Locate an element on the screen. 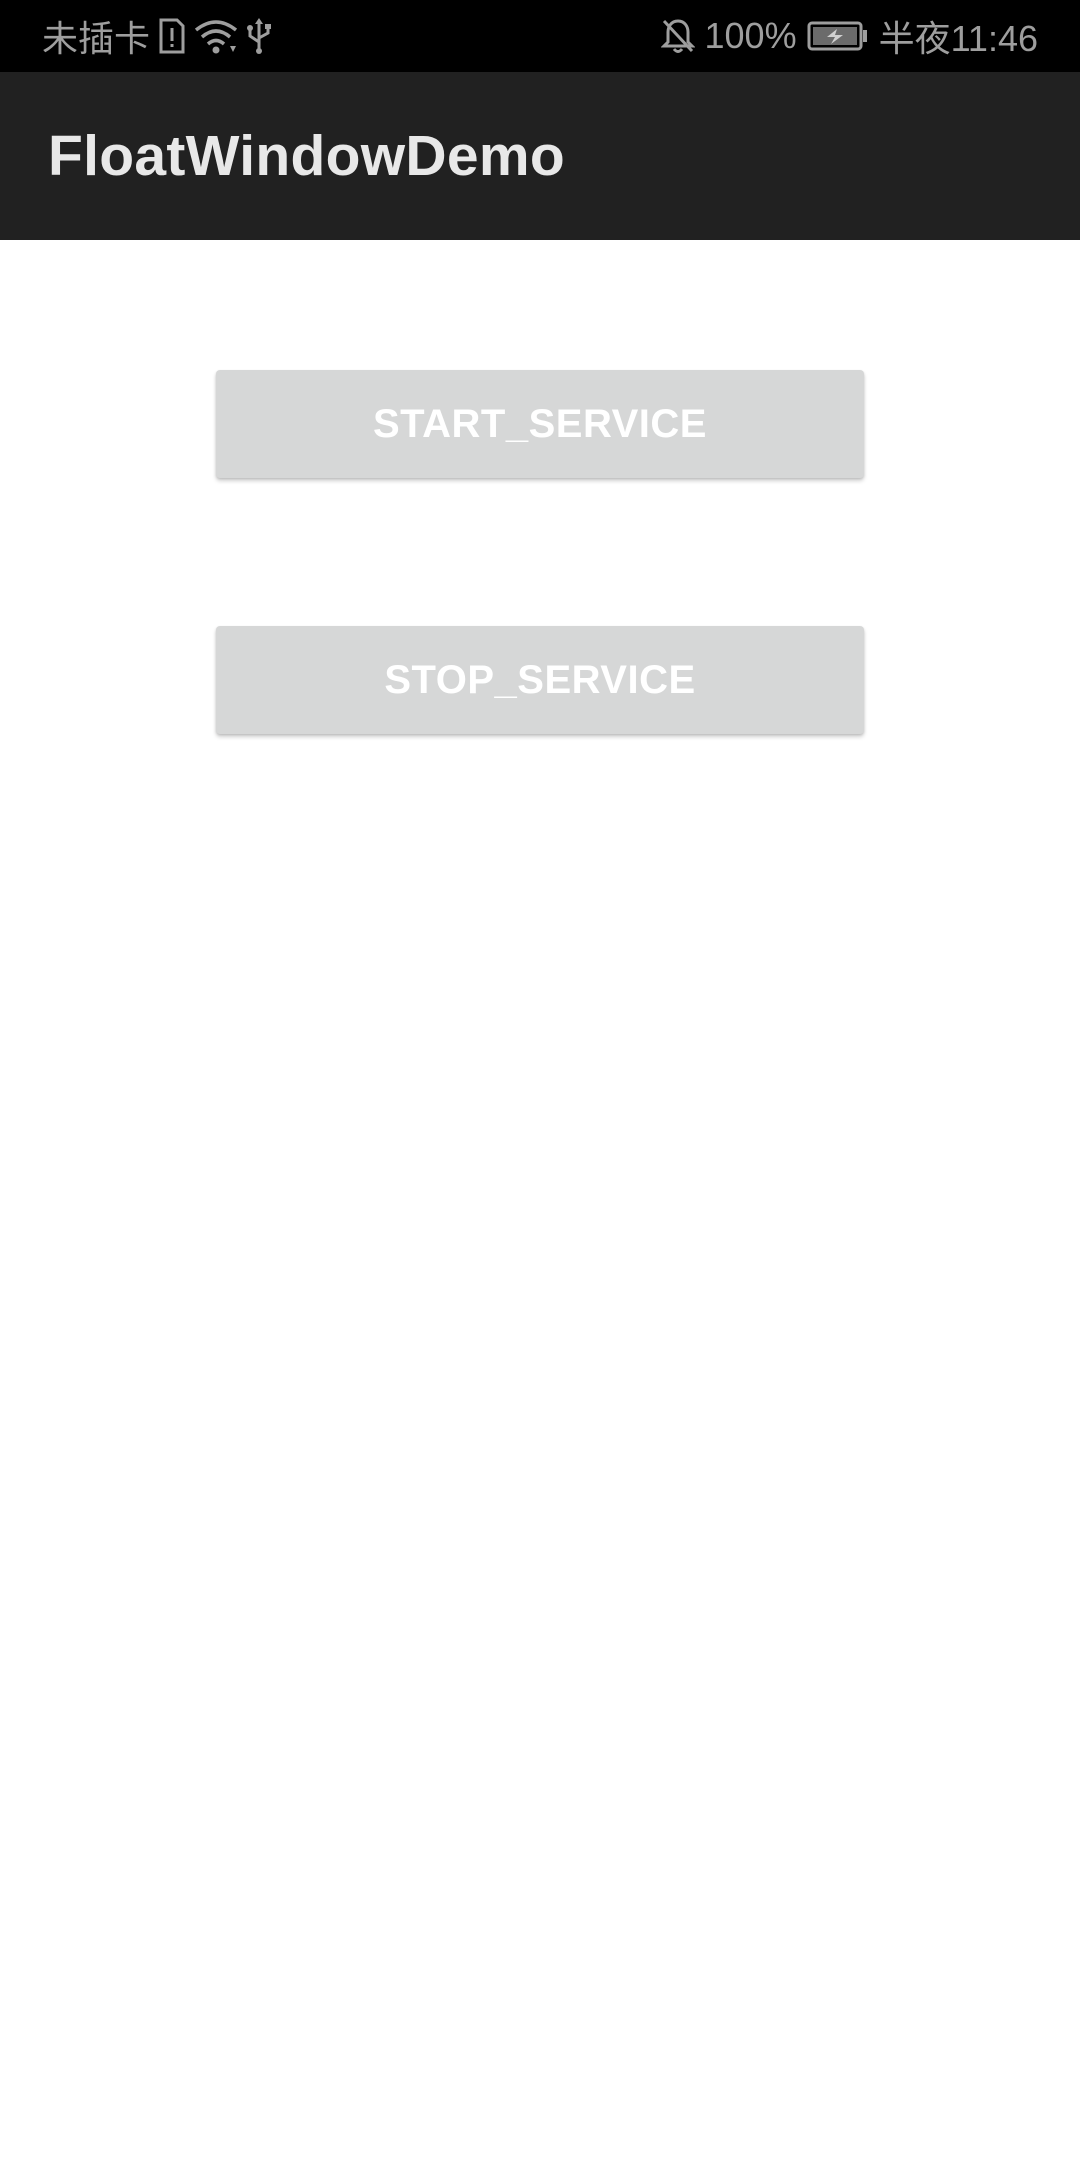  carrier-label: 未插卡 is located at coordinates (96, 38).